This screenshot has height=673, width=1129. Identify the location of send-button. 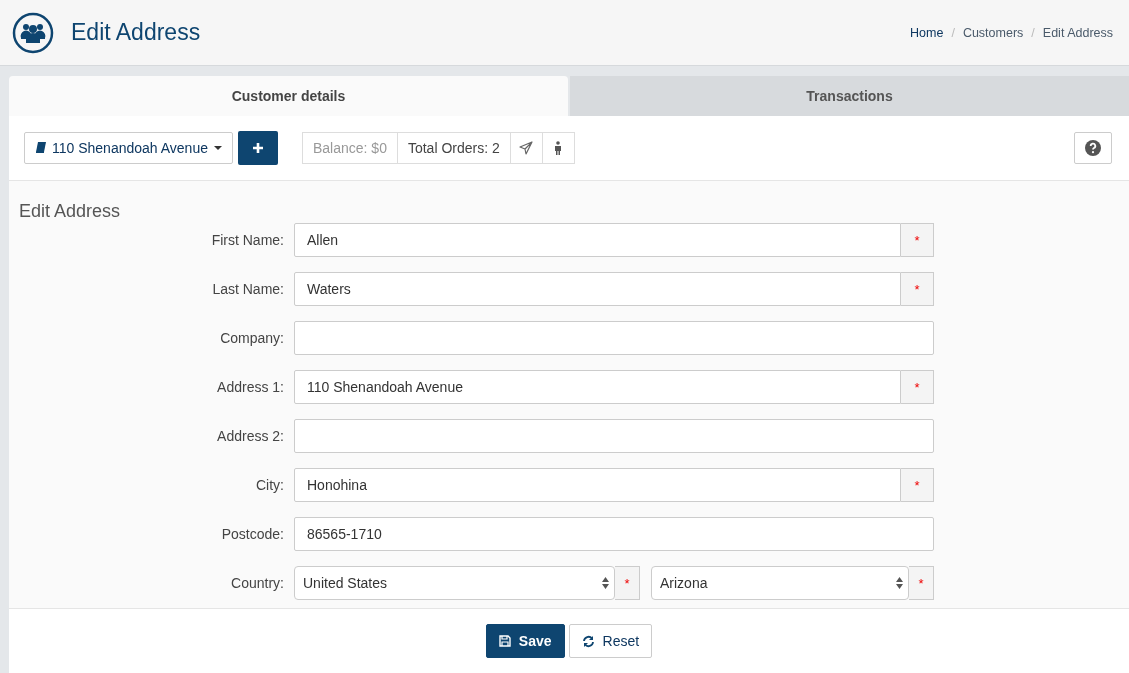
(526, 148).